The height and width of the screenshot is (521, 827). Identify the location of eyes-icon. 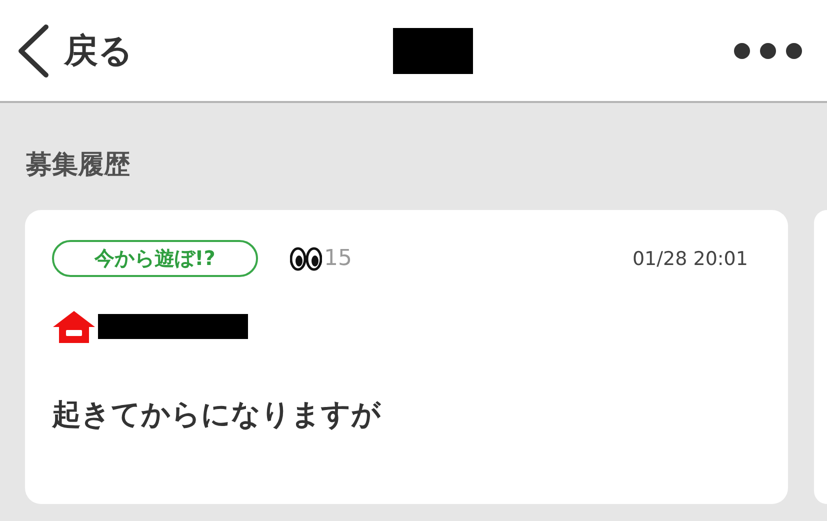
(306, 258).